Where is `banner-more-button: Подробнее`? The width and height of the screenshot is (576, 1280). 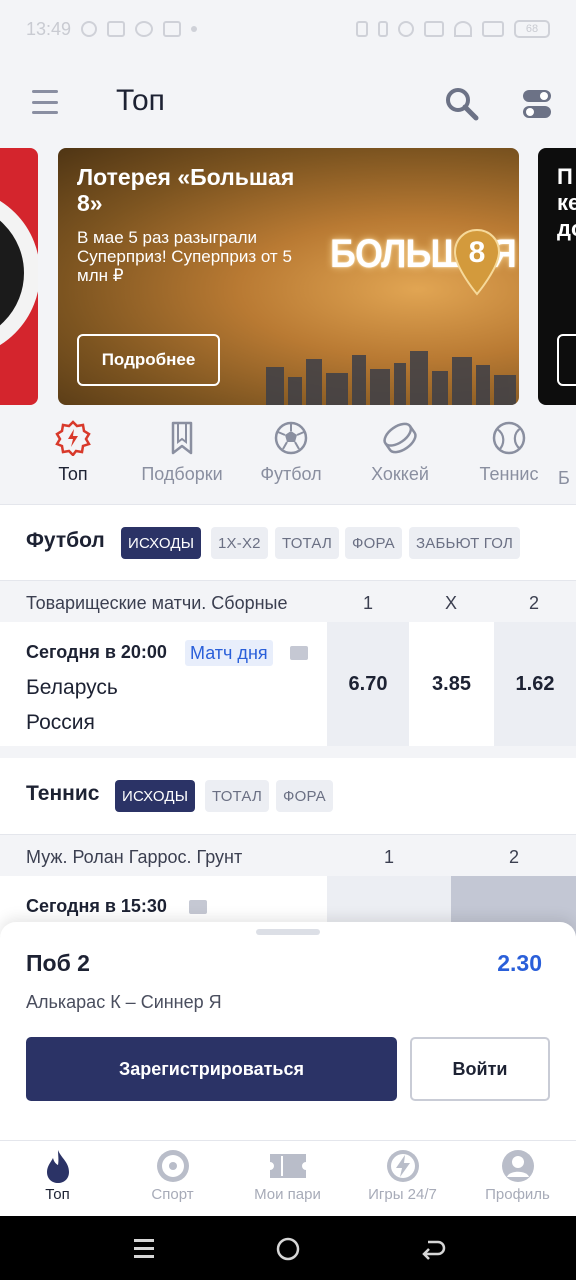 banner-more-button: Подробнее is located at coordinates (148, 360).